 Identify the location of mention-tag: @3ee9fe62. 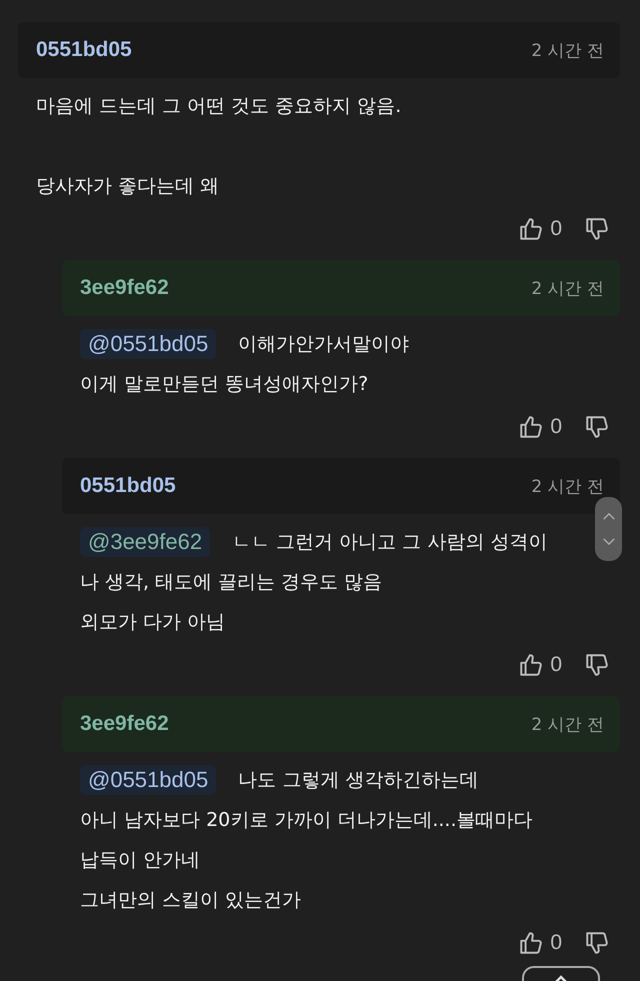
(145, 542).